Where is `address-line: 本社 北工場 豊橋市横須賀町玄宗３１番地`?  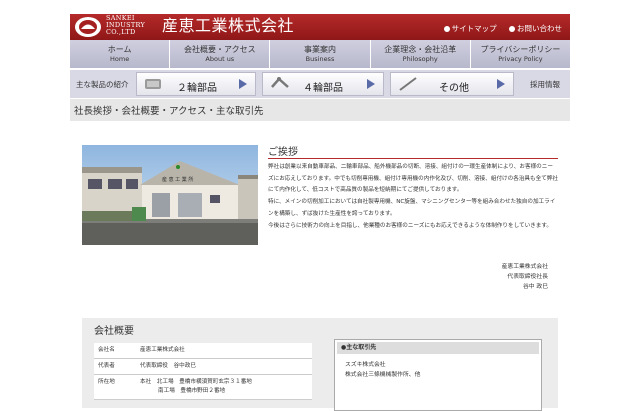 address-line: 本社 北工場 豊橋市横須賀町玄宗３１番地 is located at coordinates (196, 382).